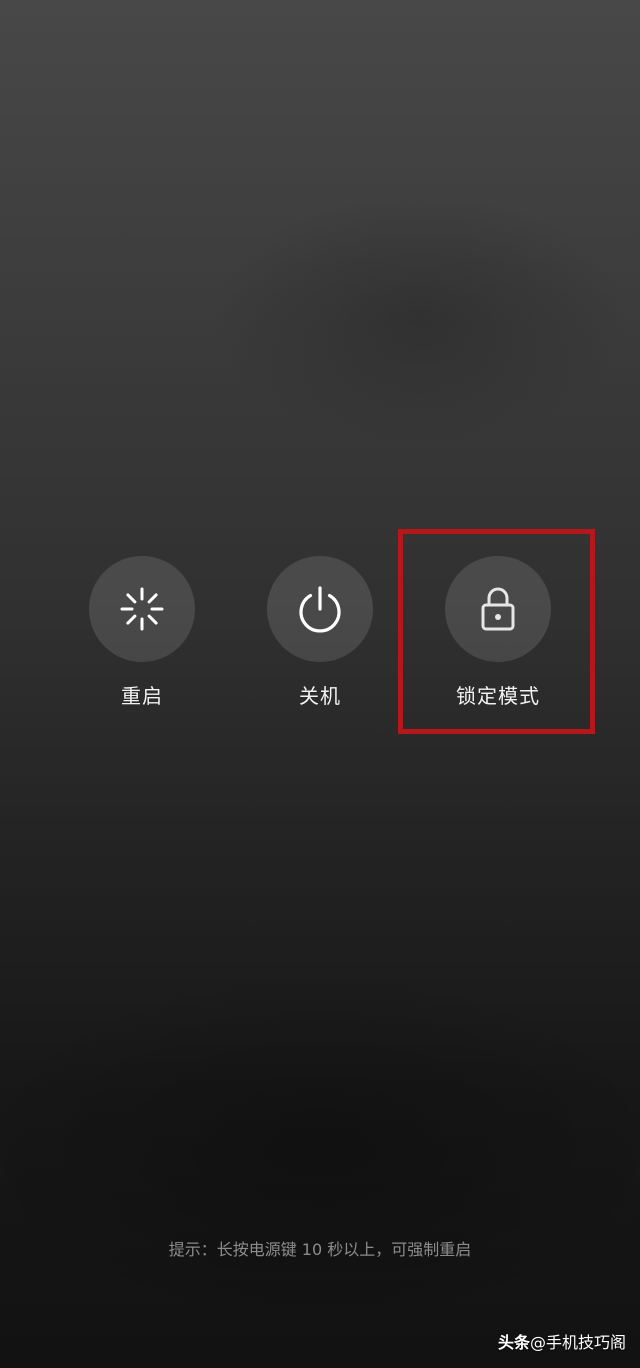  What do you see at coordinates (320, 1249) in the screenshot?
I see `force-restart-hint: 提示：长按电源键 10 秒以上，可强制重启` at bounding box center [320, 1249].